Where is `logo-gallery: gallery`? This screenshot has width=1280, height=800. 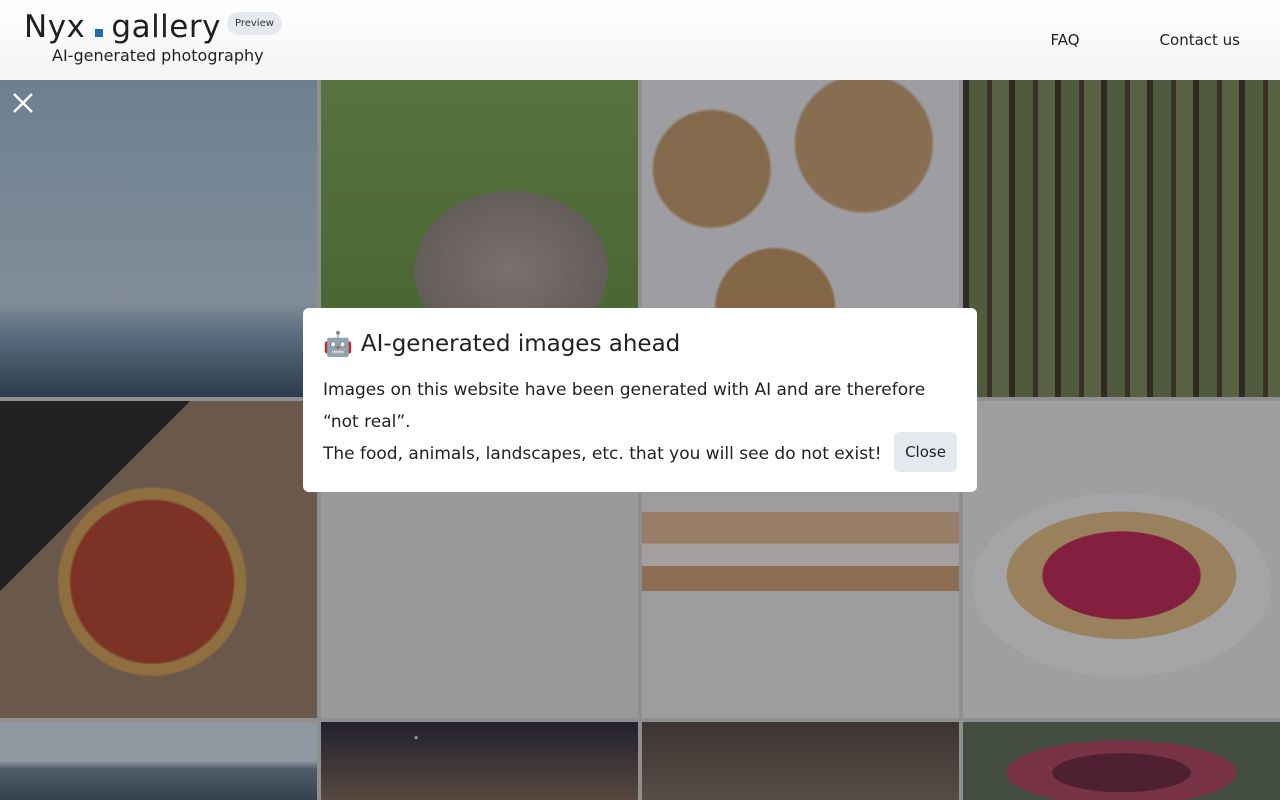
logo-gallery: gallery is located at coordinates (166, 27).